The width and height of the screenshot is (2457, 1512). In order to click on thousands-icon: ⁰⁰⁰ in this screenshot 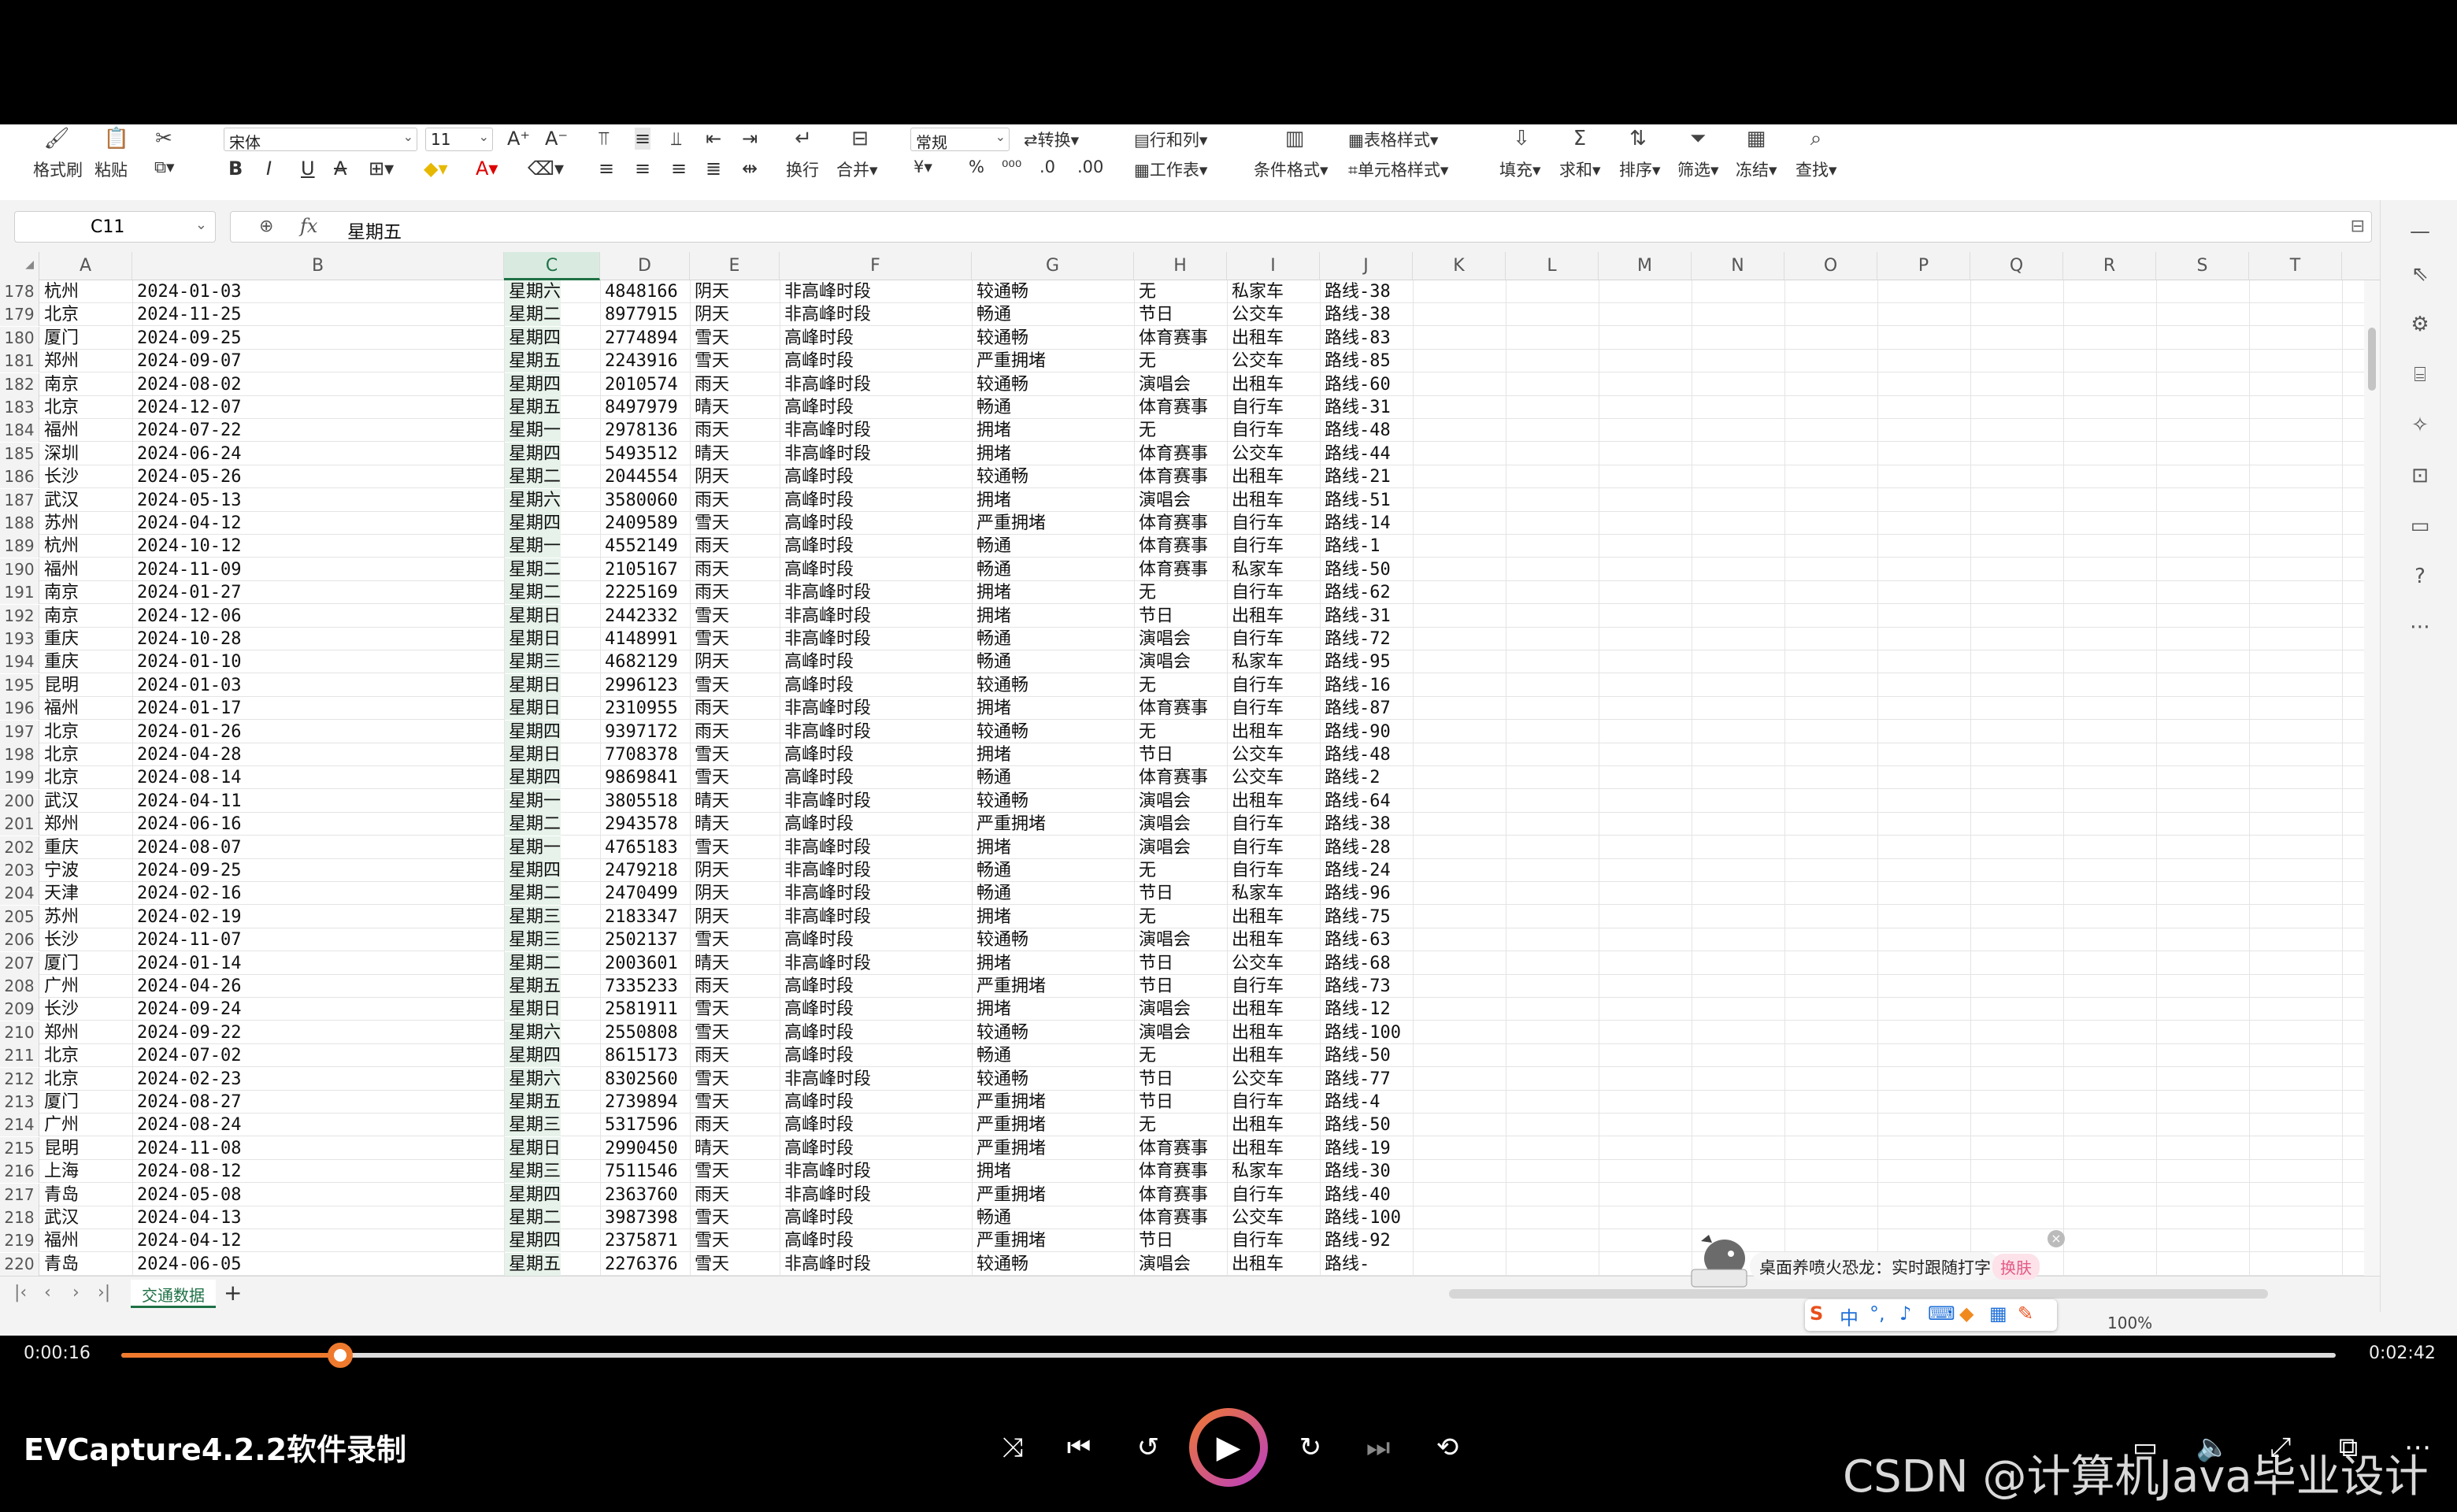, I will do `click(1011, 167)`.